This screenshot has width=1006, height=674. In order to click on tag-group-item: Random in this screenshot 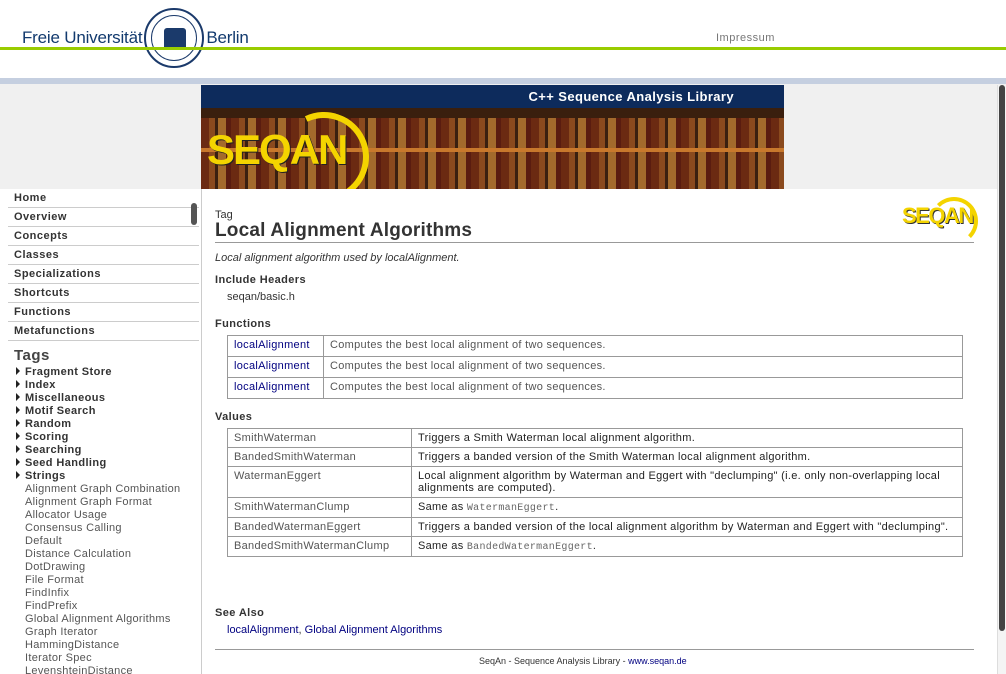, I will do `click(108, 424)`.